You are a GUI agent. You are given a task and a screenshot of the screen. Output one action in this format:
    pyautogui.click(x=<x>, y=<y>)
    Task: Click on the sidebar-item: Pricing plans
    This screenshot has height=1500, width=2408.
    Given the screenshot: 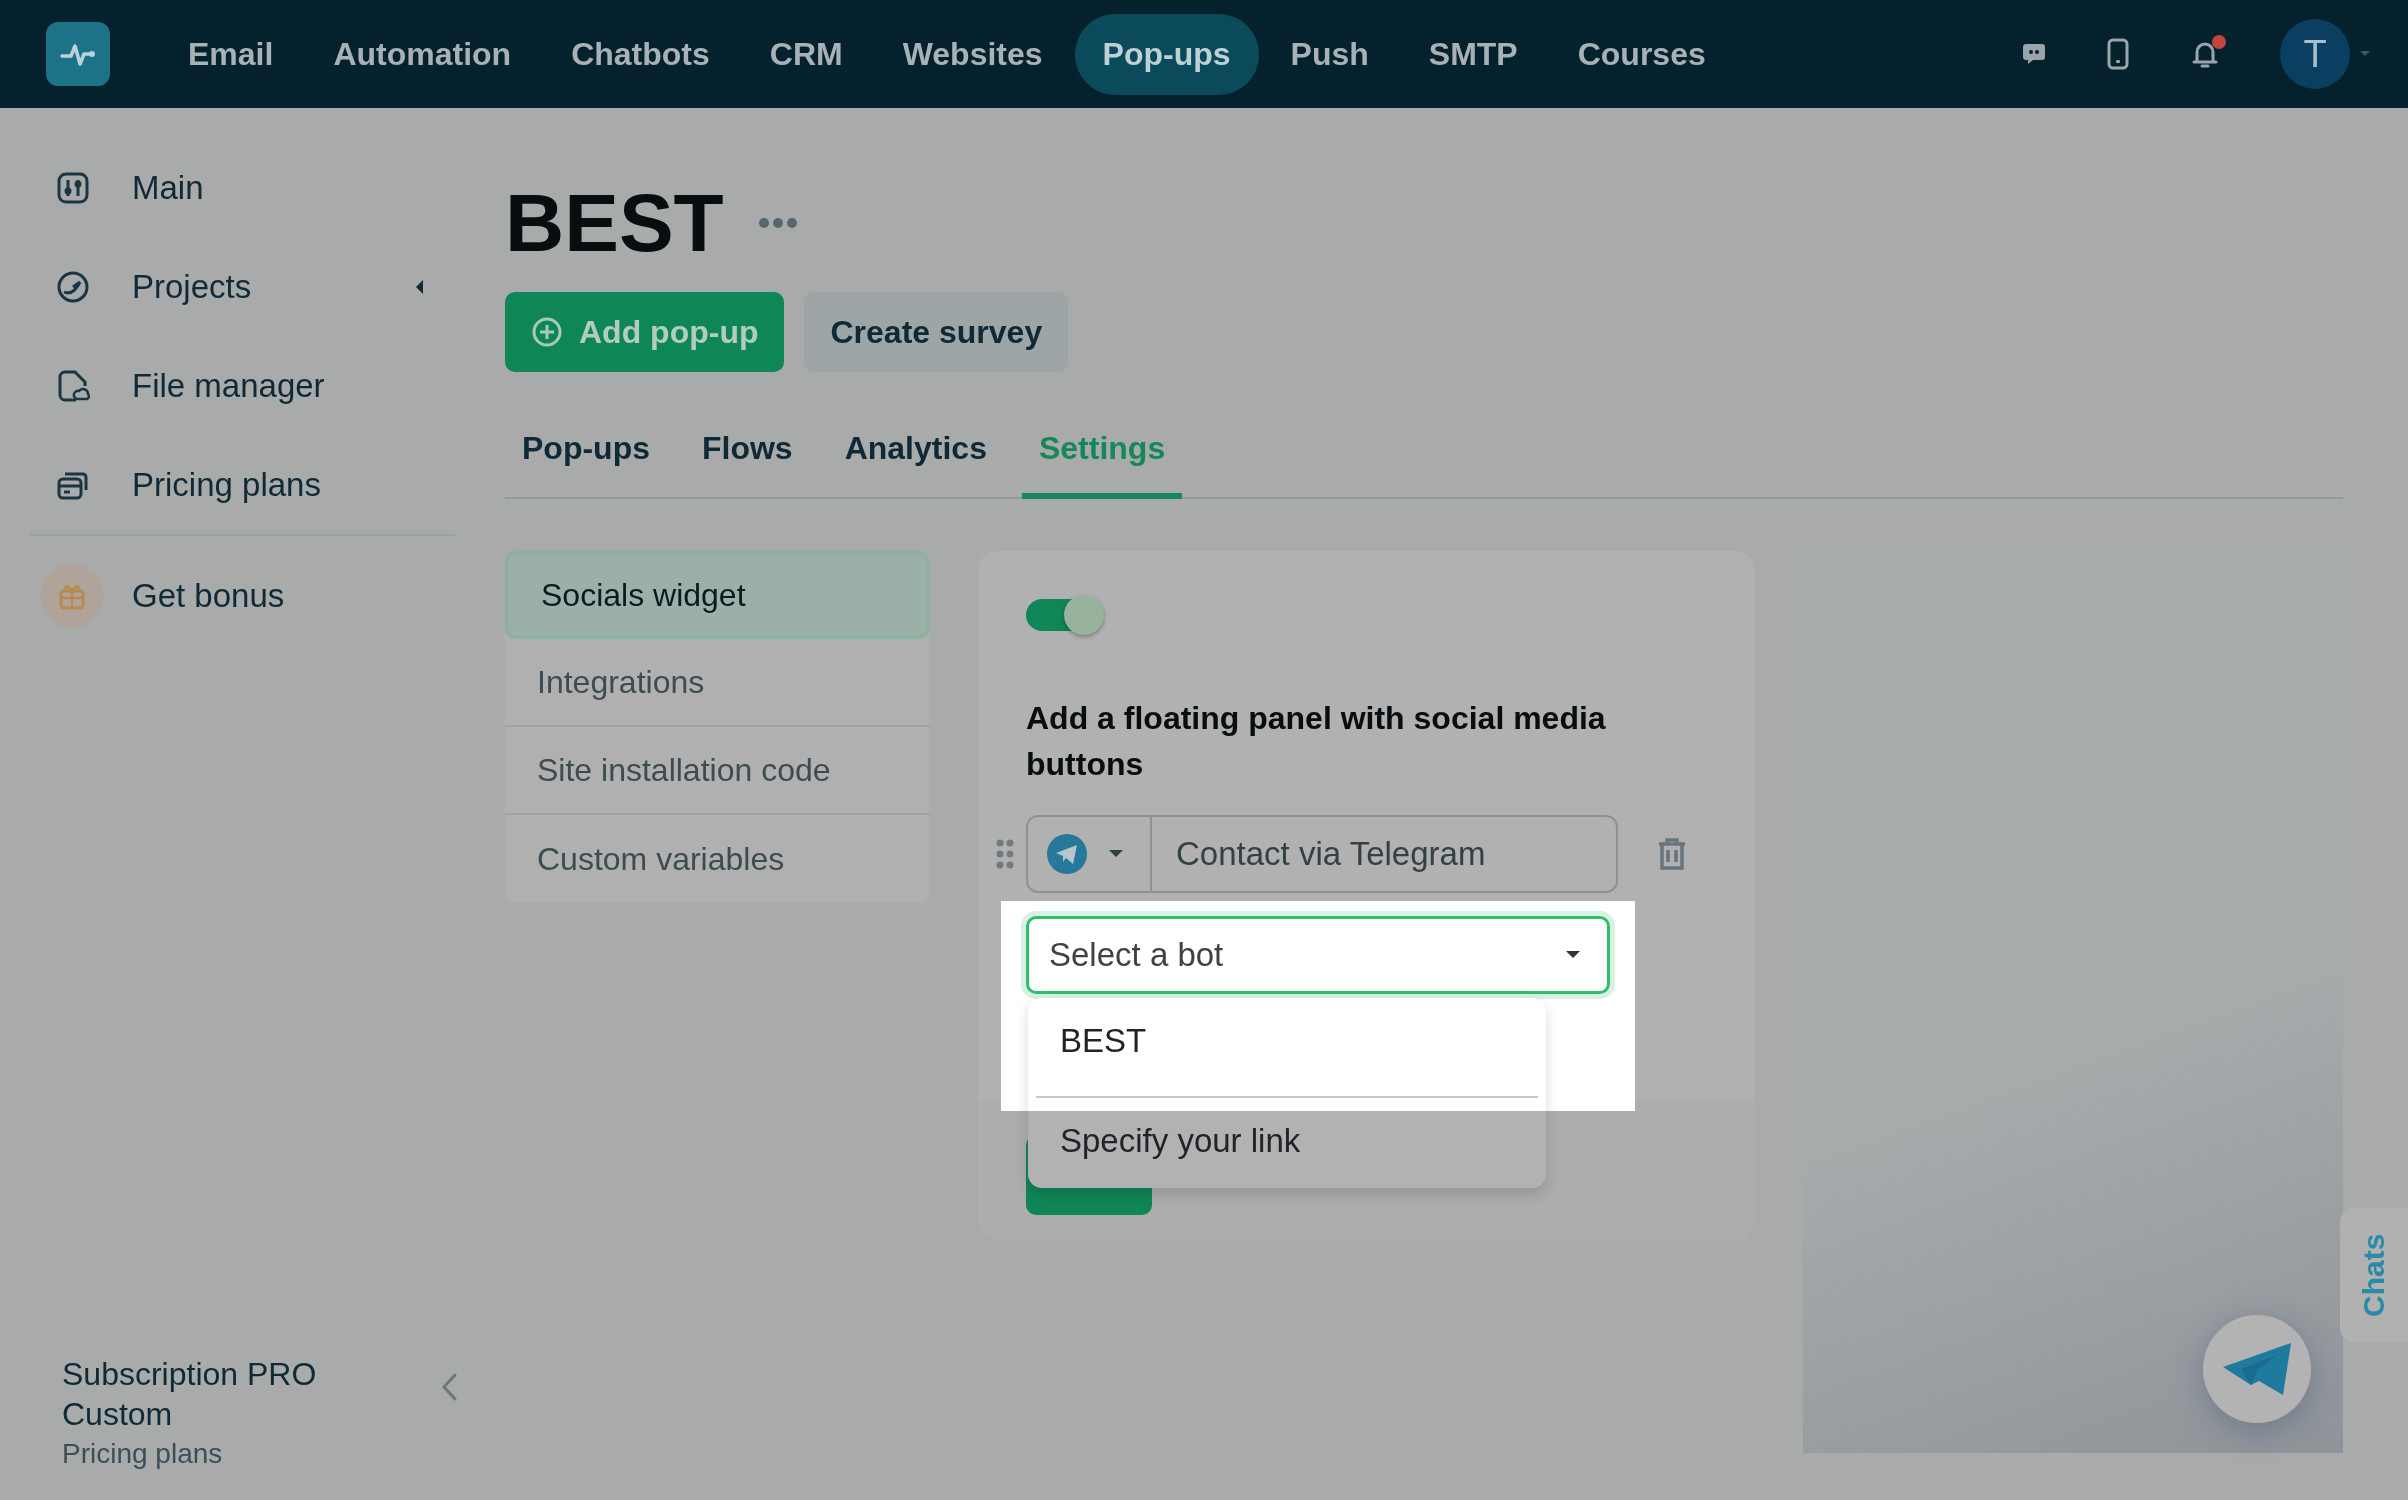 What is the action you would take?
    pyautogui.click(x=244, y=484)
    